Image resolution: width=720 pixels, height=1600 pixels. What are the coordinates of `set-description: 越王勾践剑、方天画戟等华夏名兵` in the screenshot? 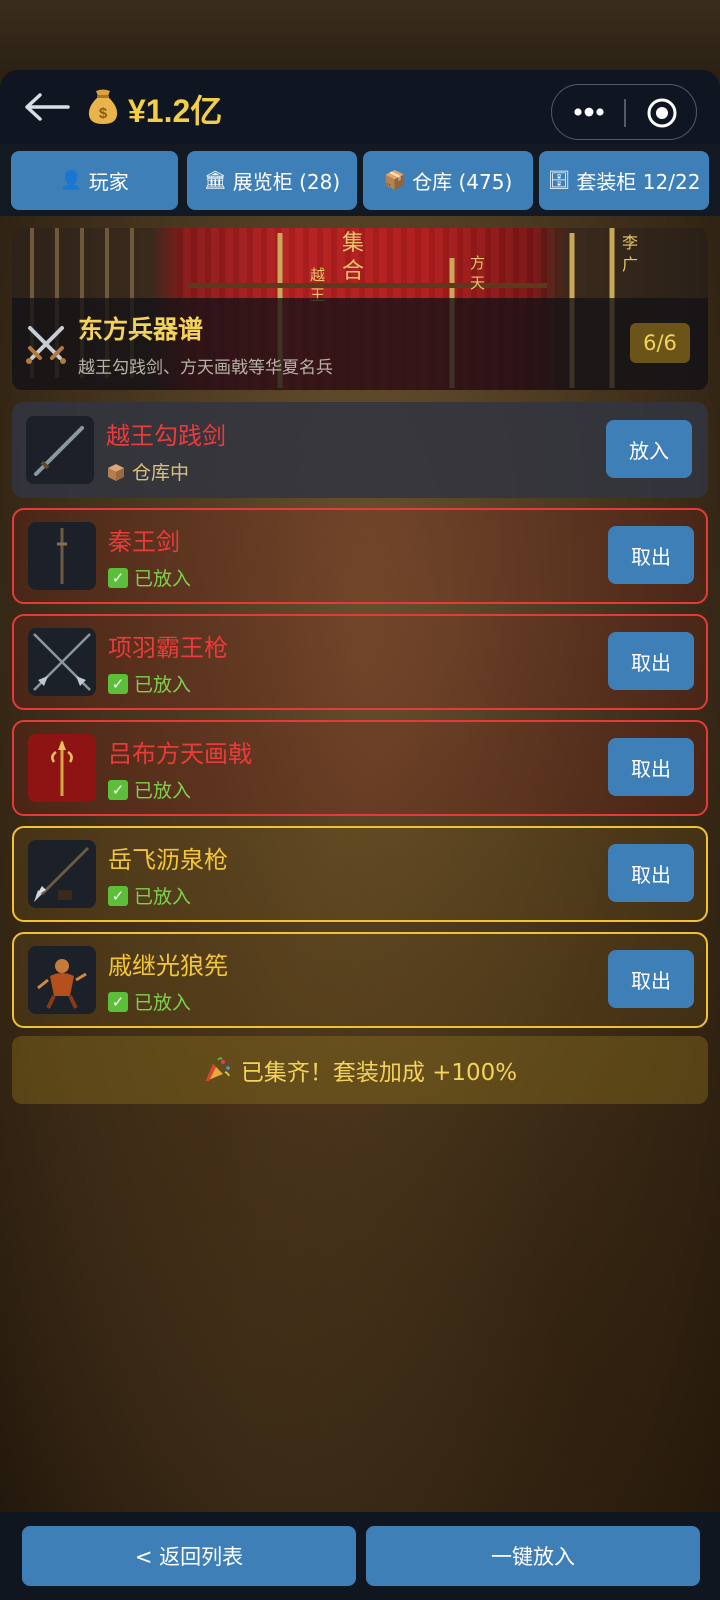 It's located at (205, 368).